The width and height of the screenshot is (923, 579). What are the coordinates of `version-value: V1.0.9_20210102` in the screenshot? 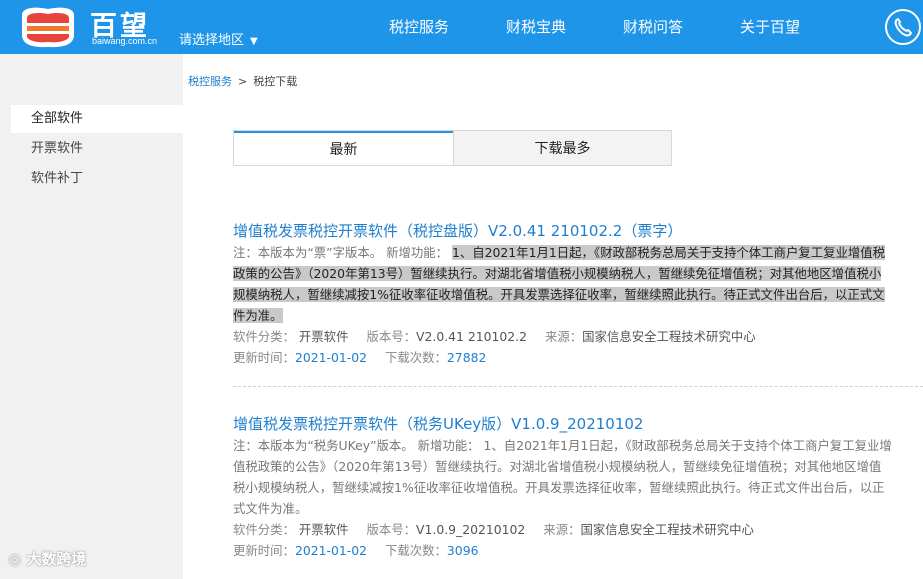 It's located at (471, 529).